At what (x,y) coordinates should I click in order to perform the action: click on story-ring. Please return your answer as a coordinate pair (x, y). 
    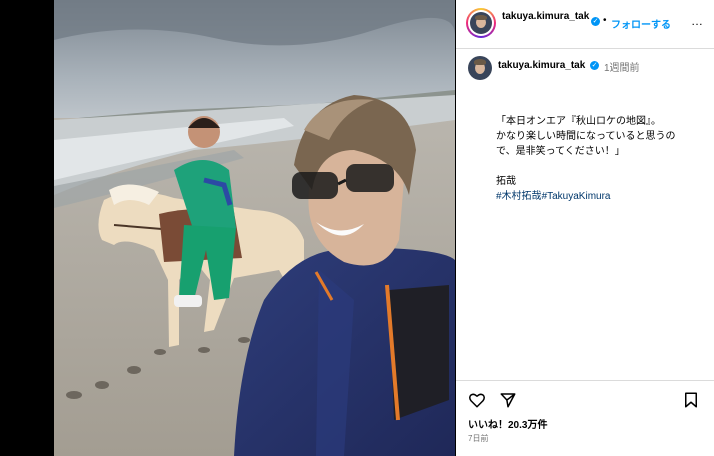
    Looking at the image, I should click on (481, 23).